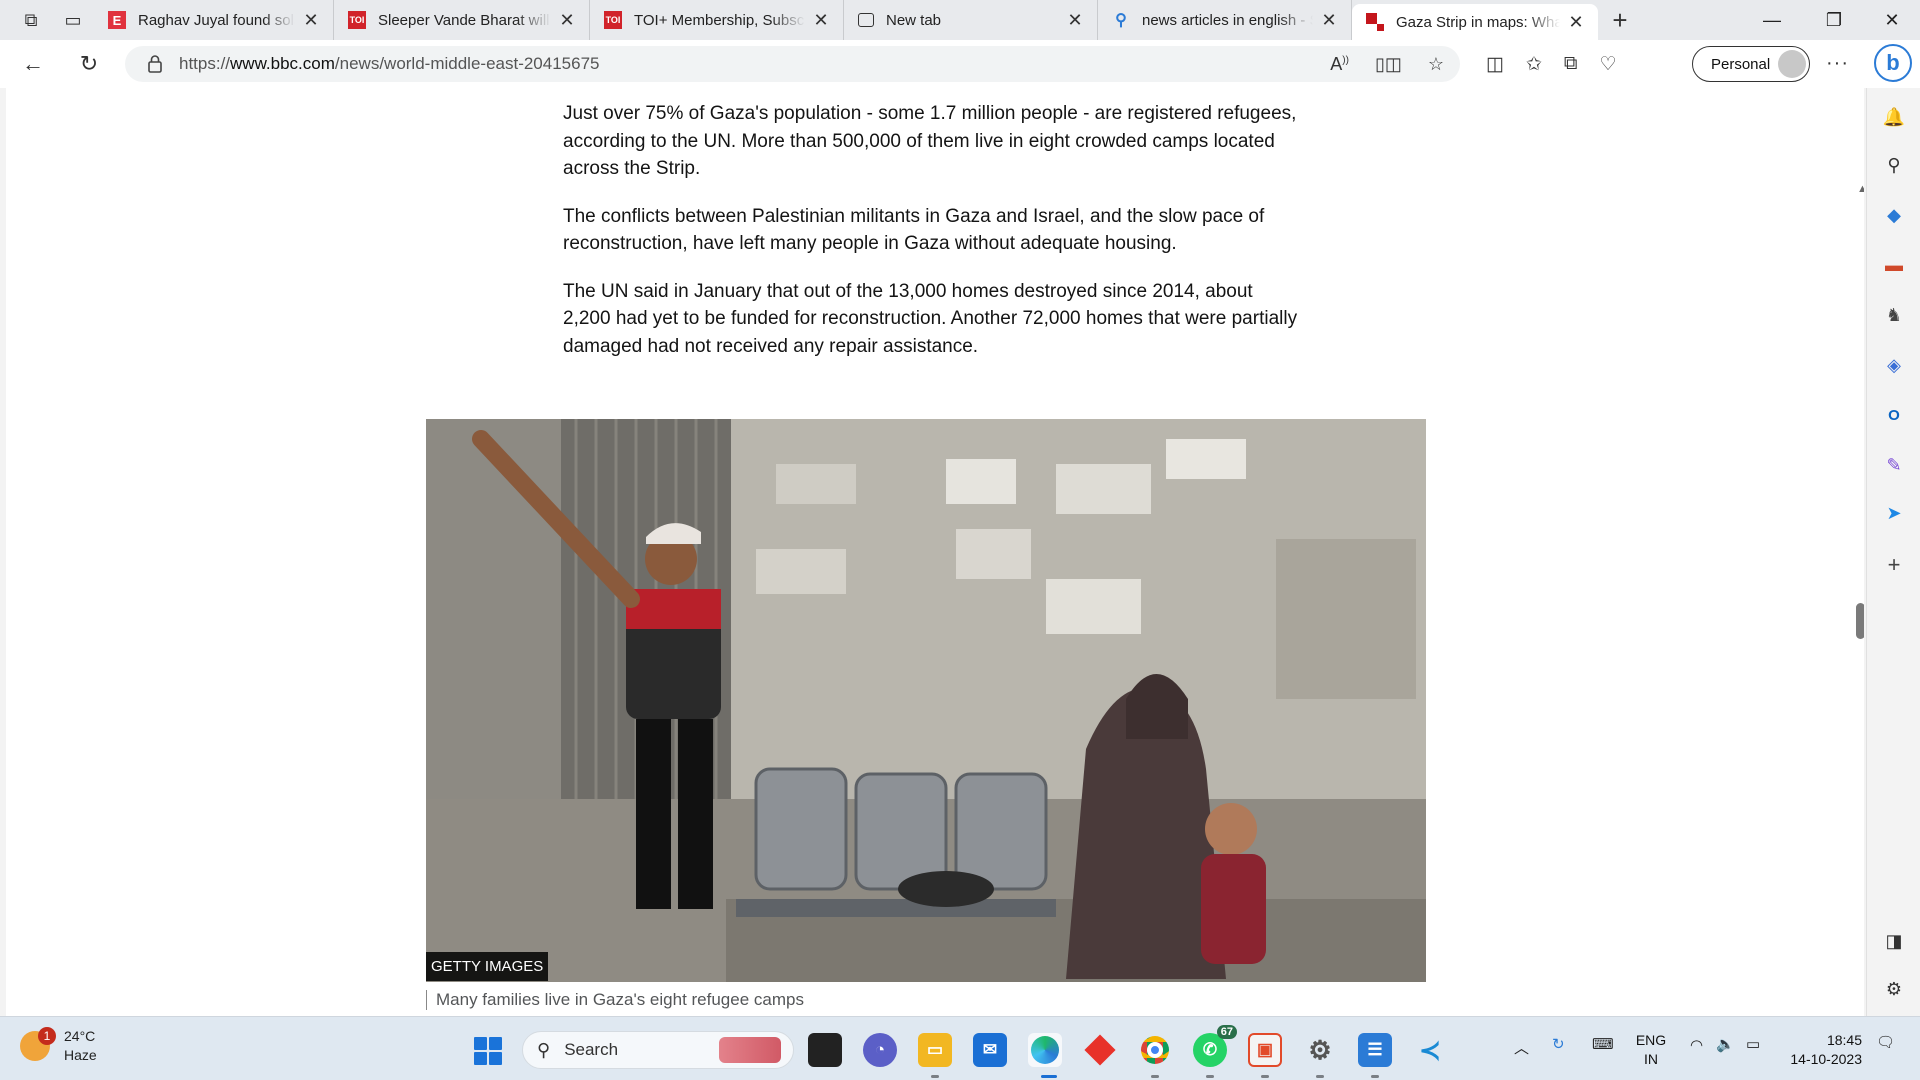  What do you see at coordinates (1320, 1050) in the screenshot?
I see `settings-gear-icon: ⚙` at bounding box center [1320, 1050].